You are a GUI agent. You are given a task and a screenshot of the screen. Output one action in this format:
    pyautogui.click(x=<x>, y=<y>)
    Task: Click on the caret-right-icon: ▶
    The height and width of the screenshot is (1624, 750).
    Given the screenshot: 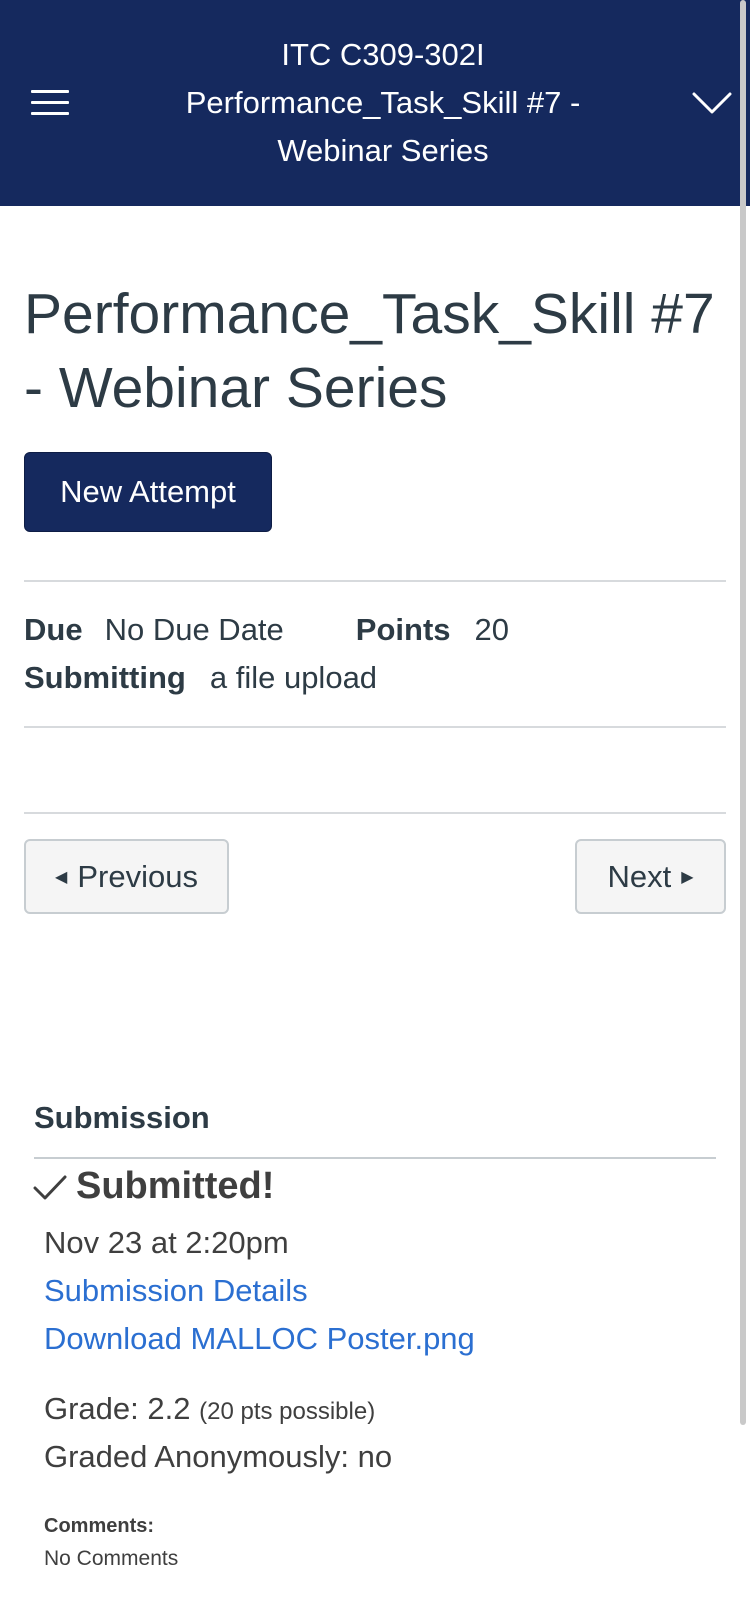 What is the action you would take?
    pyautogui.click(x=687, y=877)
    